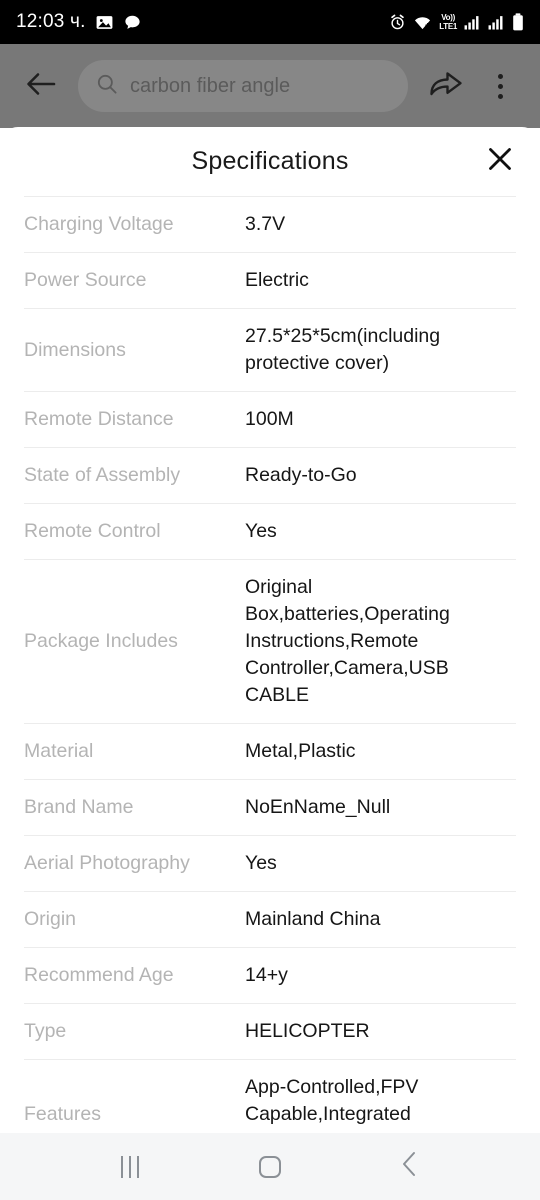 The height and width of the screenshot is (1200, 540). I want to click on back-arrow-icon, so click(41, 86).